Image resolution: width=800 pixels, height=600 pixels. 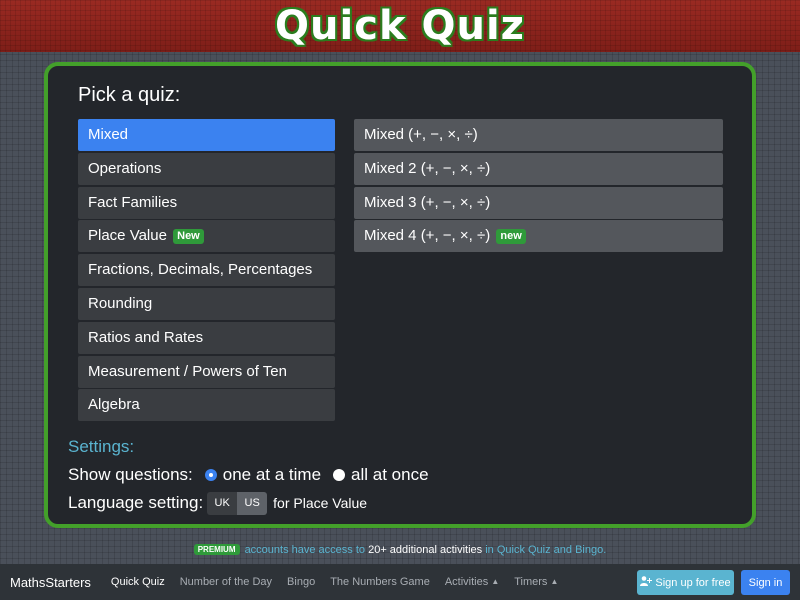 I want to click on language-note: for Place Value, so click(x=320, y=503).